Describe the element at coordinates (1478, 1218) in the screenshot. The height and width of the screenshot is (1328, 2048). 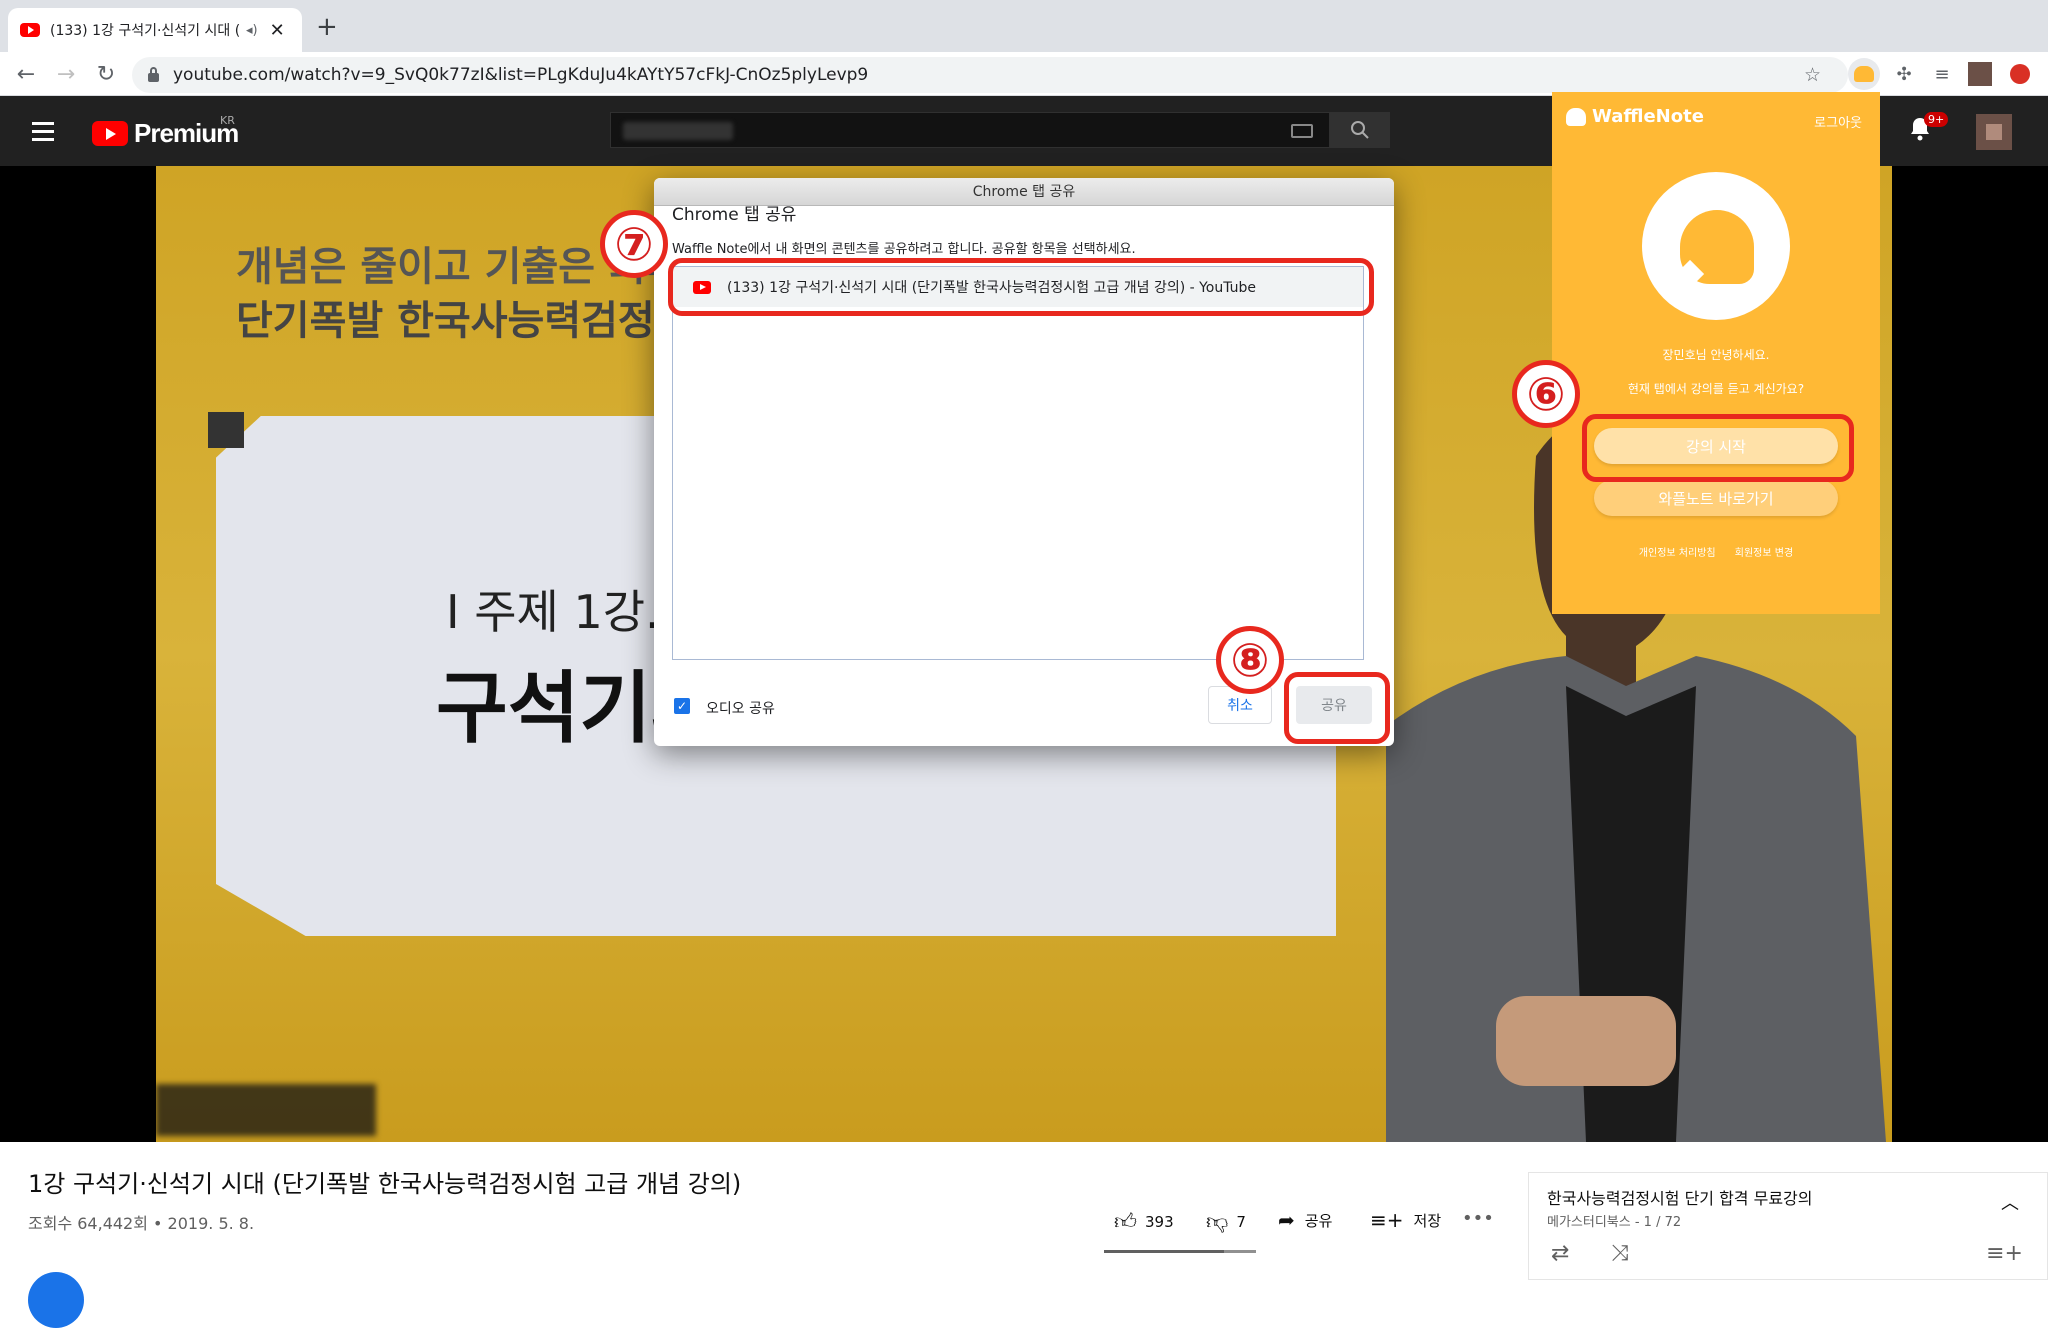
I see `more-actions-button: •••` at that location.